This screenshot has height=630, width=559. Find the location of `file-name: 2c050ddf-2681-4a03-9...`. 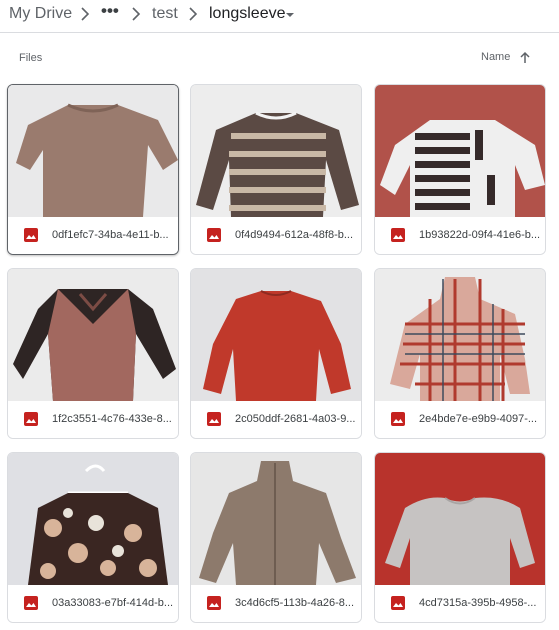

file-name: 2c050ddf-2681-4a03-9... is located at coordinates (295, 419).